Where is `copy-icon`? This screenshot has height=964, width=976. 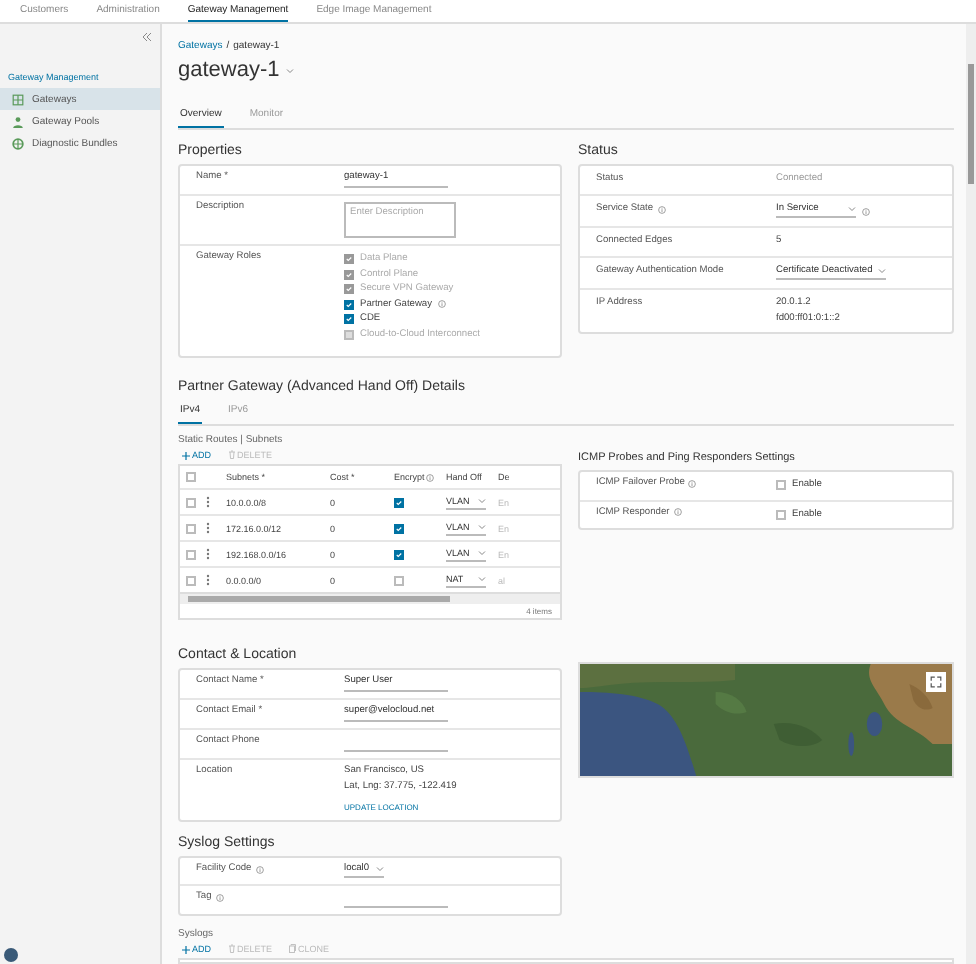 copy-icon is located at coordinates (292, 949).